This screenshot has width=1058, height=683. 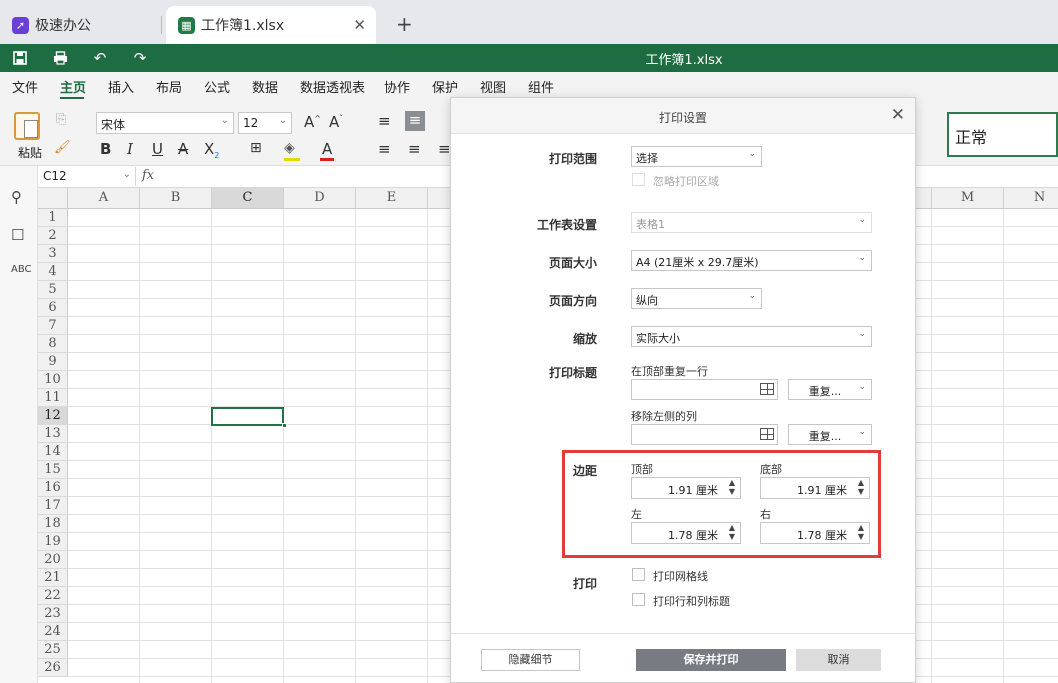 What do you see at coordinates (148, 175) in the screenshot?
I see `function-icon: fx` at bounding box center [148, 175].